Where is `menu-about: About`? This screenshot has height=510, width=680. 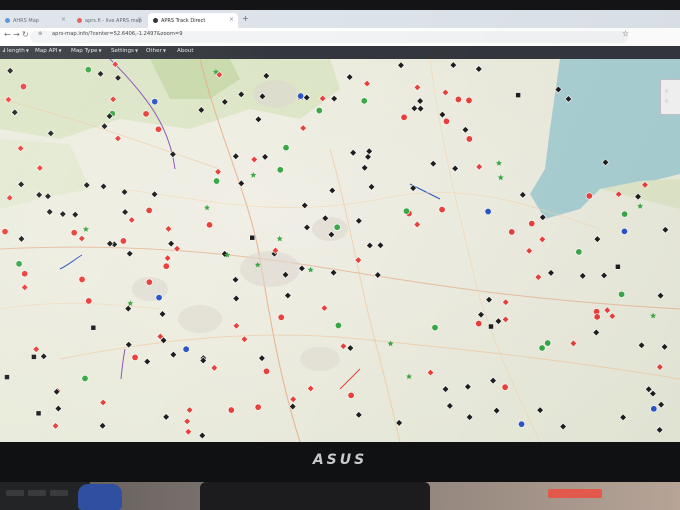
menu-about: About is located at coordinates (185, 51).